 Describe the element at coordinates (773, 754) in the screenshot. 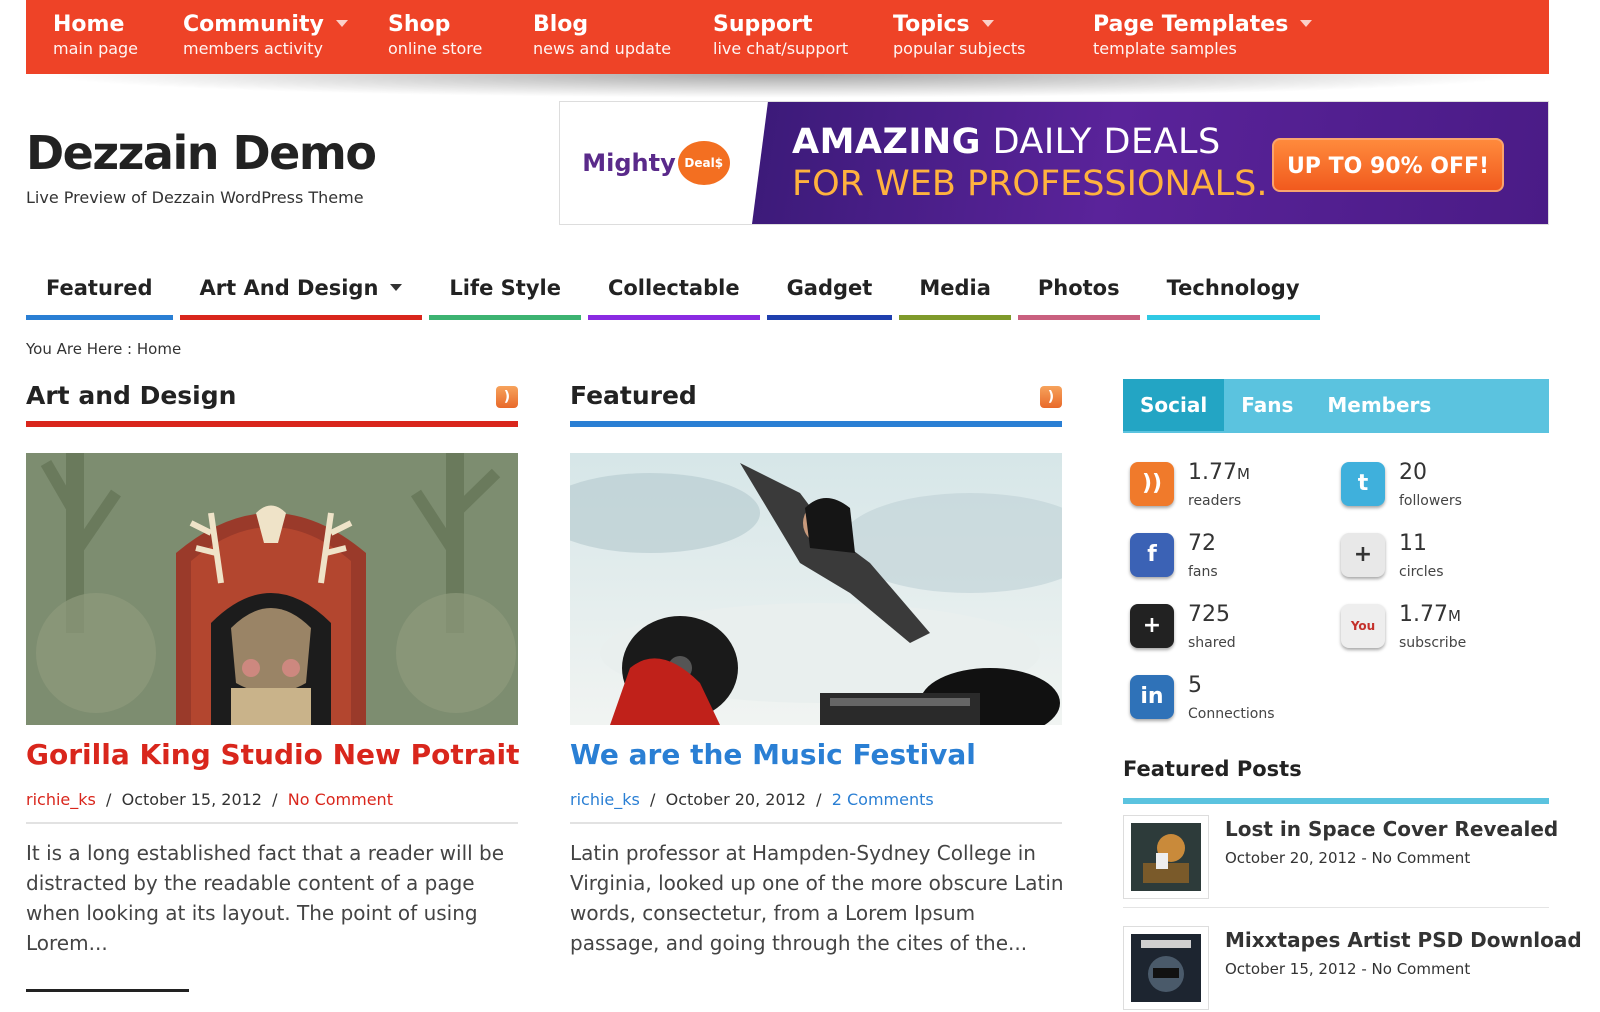

I see `post-title: We are the Music Festival` at that location.